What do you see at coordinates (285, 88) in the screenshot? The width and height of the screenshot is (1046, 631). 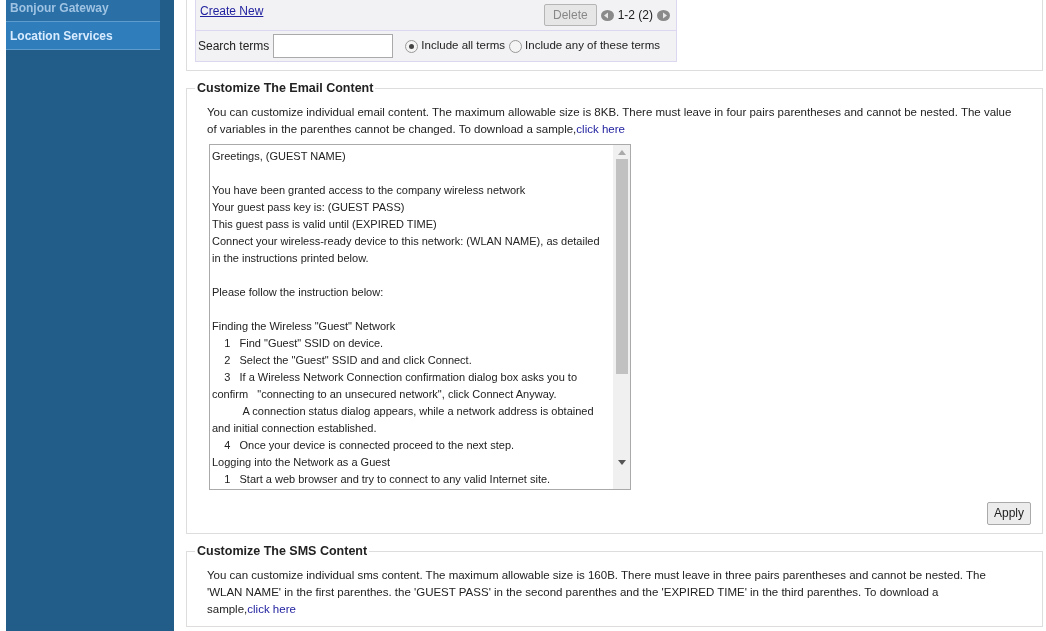 I see `section-title: Customize The Email Content` at bounding box center [285, 88].